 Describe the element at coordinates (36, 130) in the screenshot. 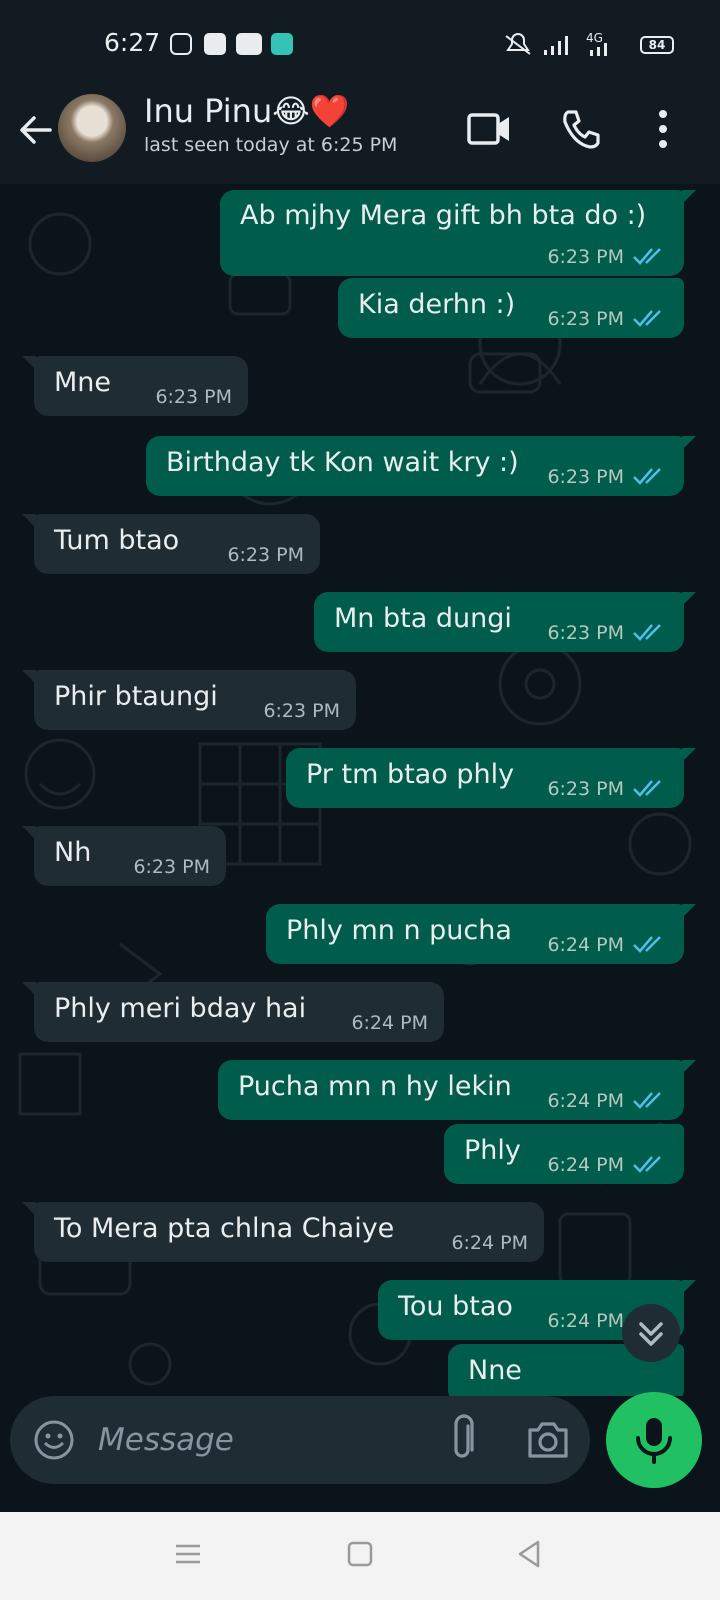

I see `arrow-left-icon` at that location.